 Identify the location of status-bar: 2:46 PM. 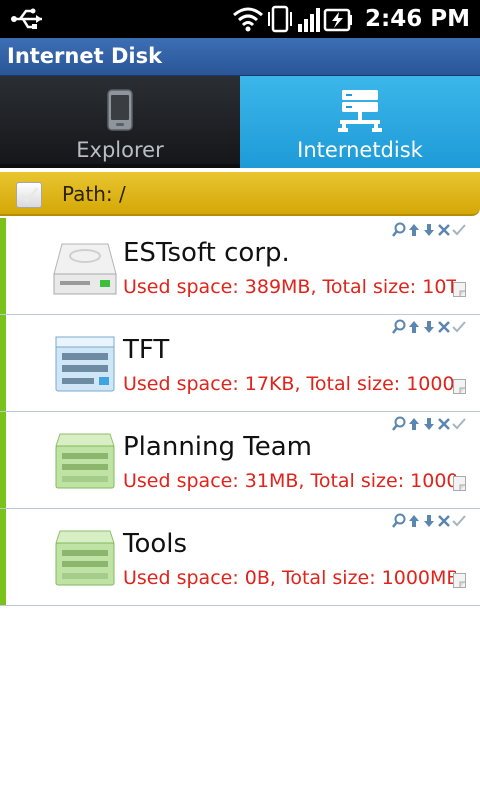
(240, 19).